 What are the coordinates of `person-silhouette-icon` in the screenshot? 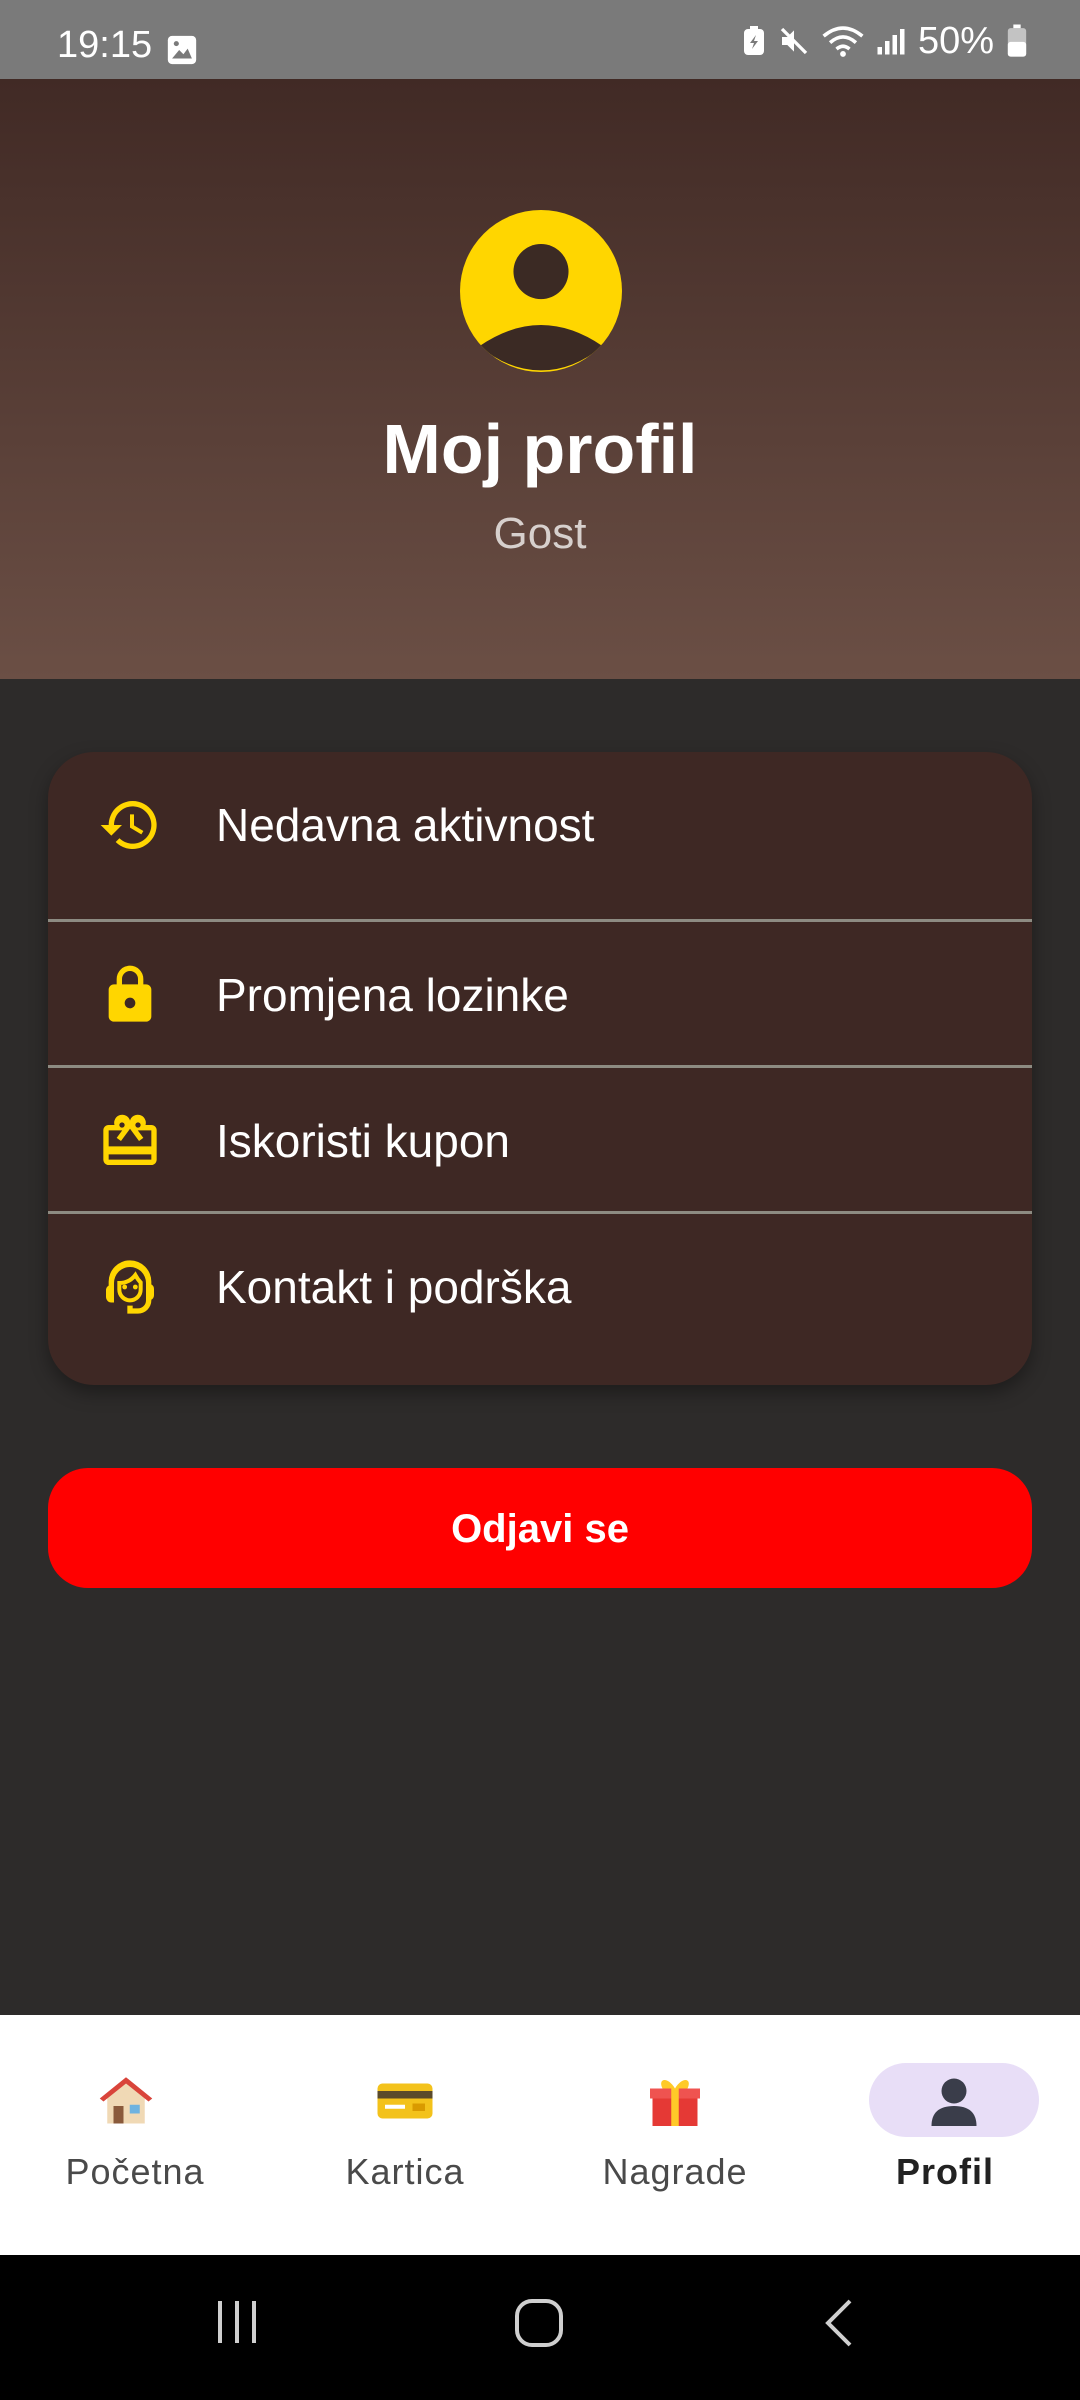 It's located at (954, 2102).